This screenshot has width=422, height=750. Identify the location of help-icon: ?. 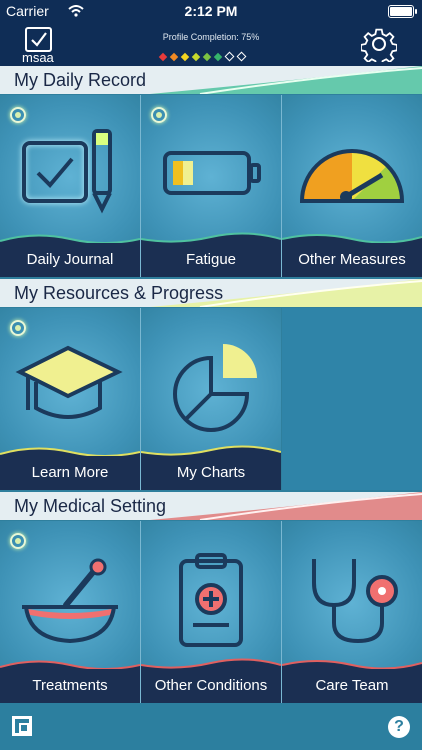
(399, 727).